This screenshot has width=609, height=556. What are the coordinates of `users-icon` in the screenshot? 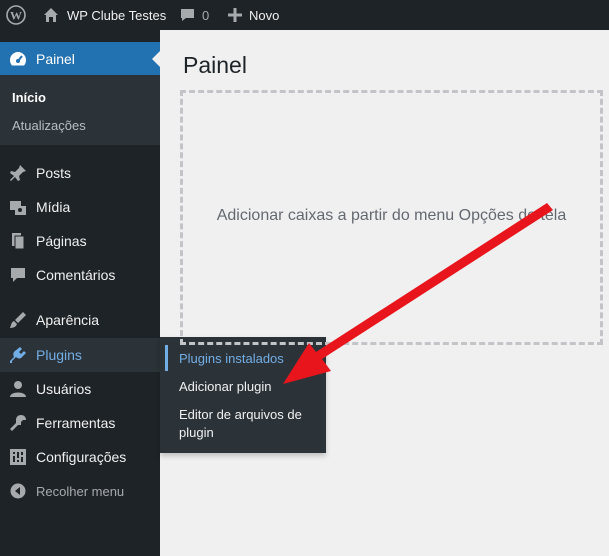 It's located at (18, 389).